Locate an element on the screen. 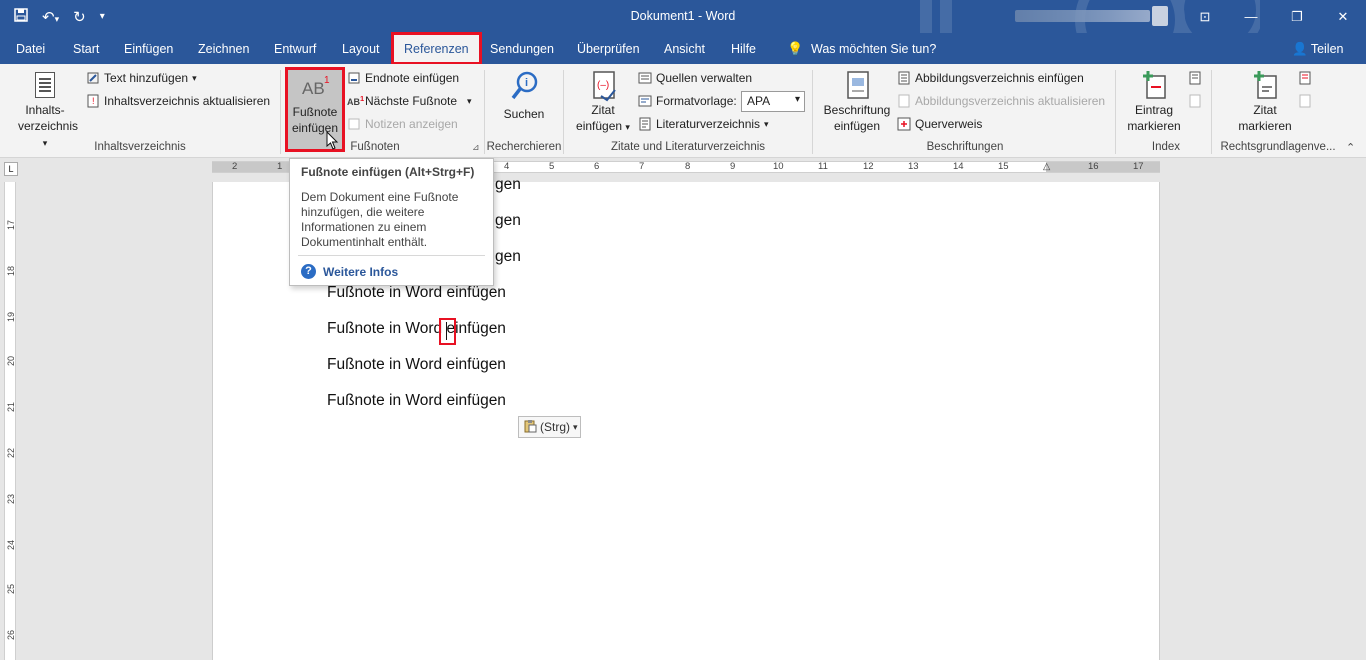 Image resolution: width=1366 pixels, height=660 pixels. cross-reference-button: Querverweis is located at coordinates (939, 124).